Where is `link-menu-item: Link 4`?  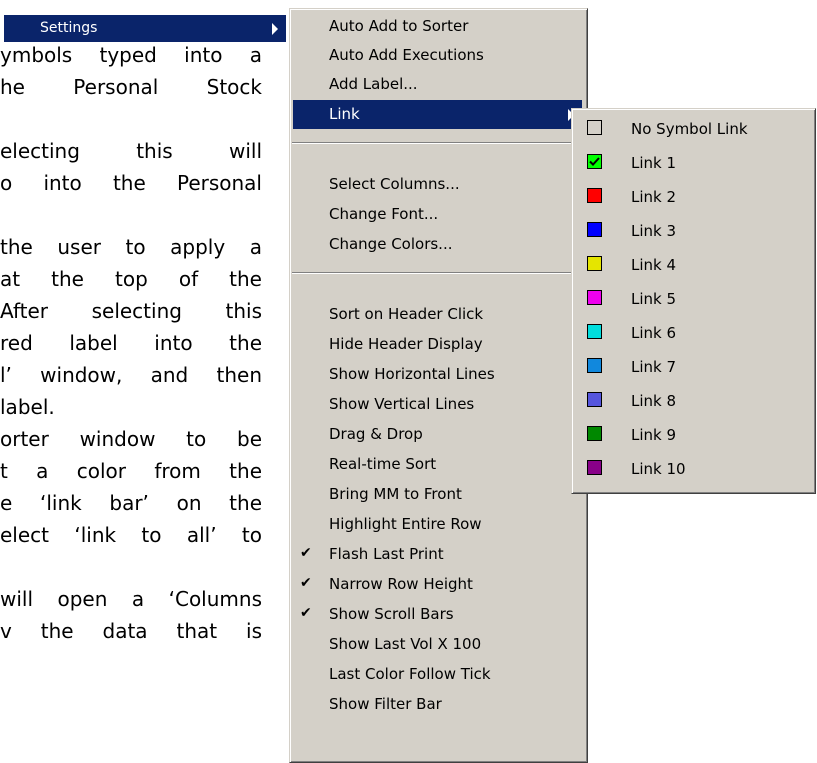 link-menu-item: Link 4 is located at coordinates (692, 265).